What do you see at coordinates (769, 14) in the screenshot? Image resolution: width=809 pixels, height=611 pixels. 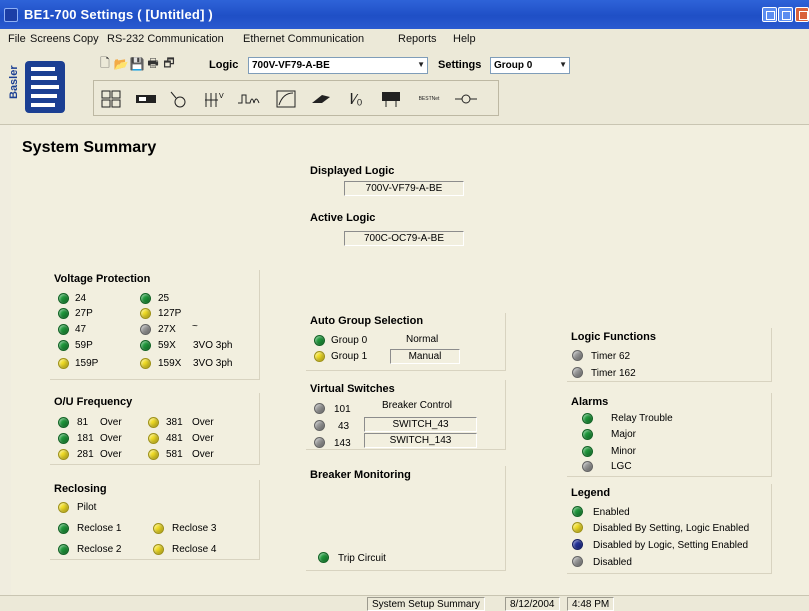 I see `minimize-button` at bounding box center [769, 14].